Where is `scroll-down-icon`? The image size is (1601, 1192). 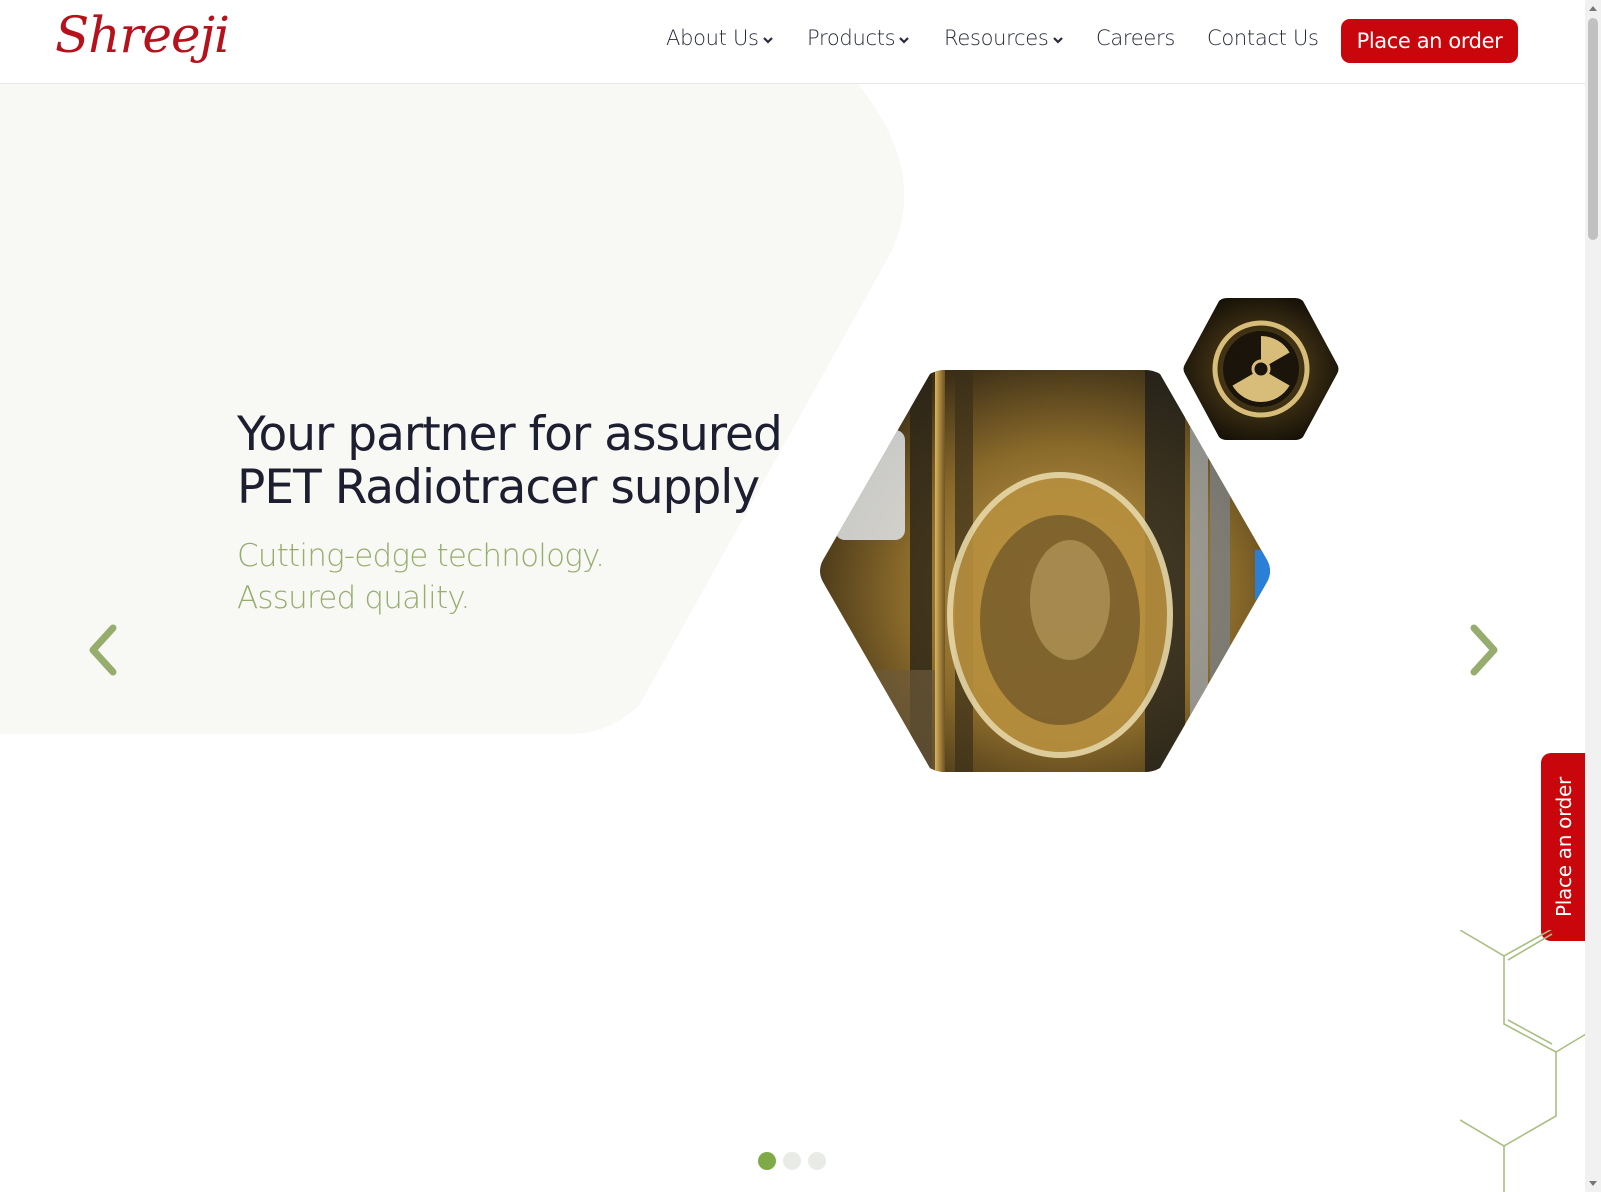 scroll-down-icon is located at coordinates (1593, 1183).